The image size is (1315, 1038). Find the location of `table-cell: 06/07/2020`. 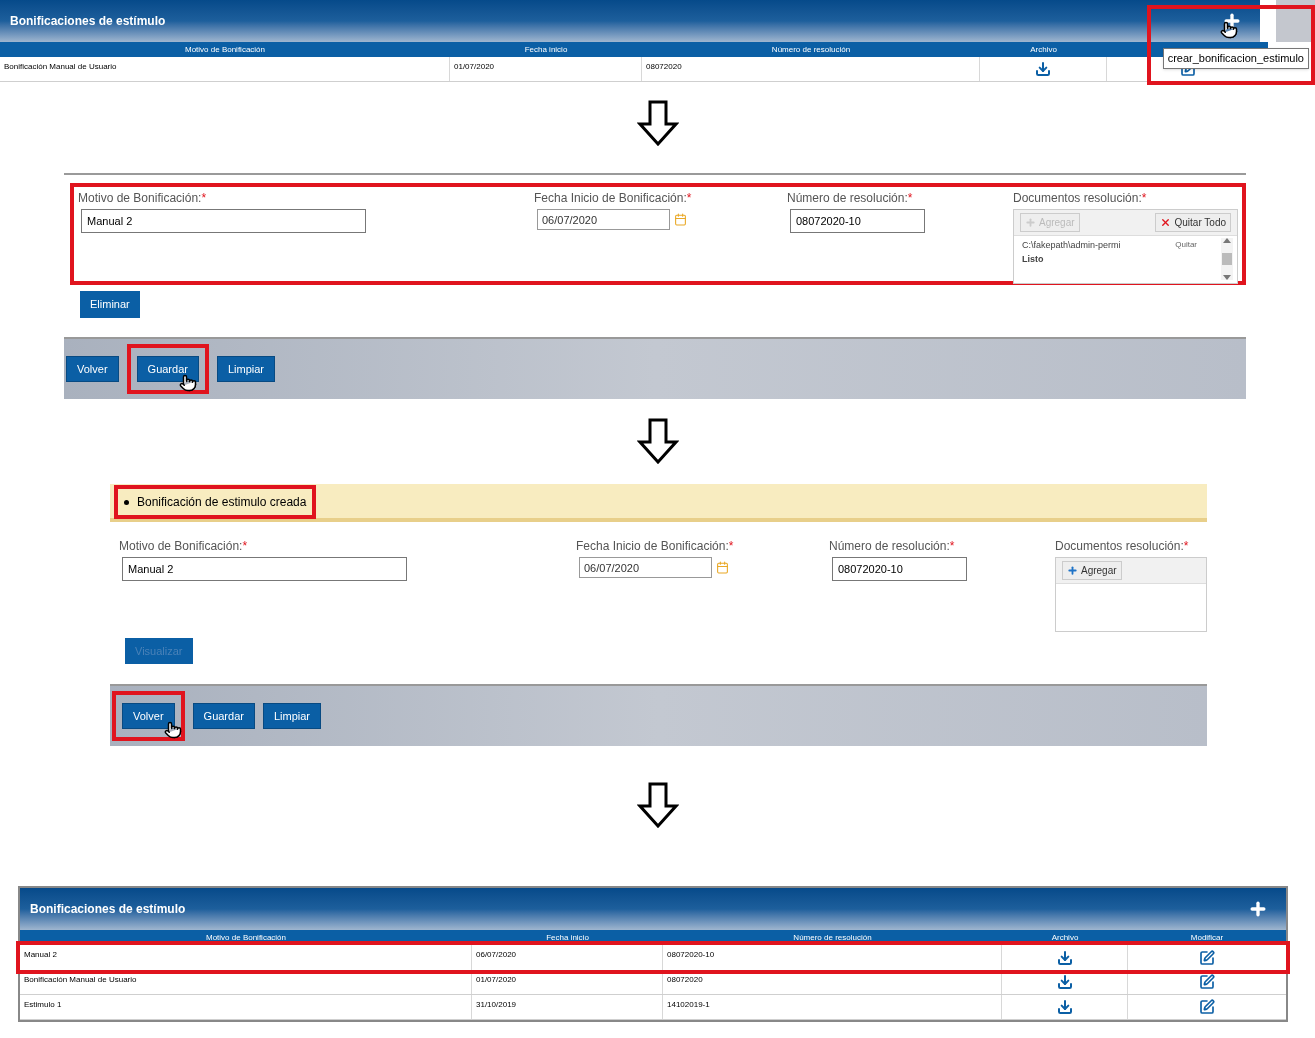

table-cell: 06/07/2020 is located at coordinates (567, 957).